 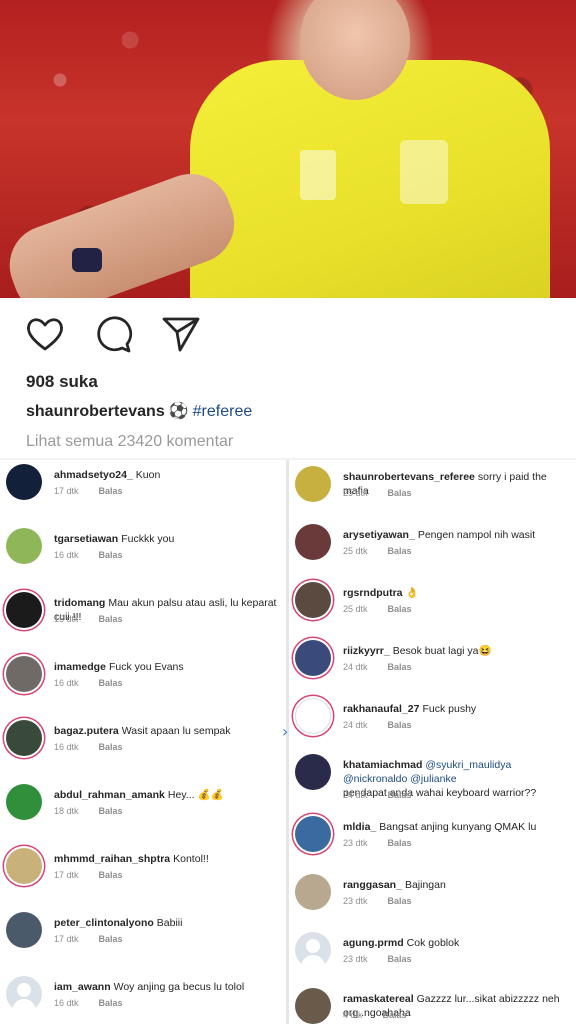 What do you see at coordinates (146, 667) in the screenshot?
I see `comment-body: Fuck you Evans` at bounding box center [146, 667].